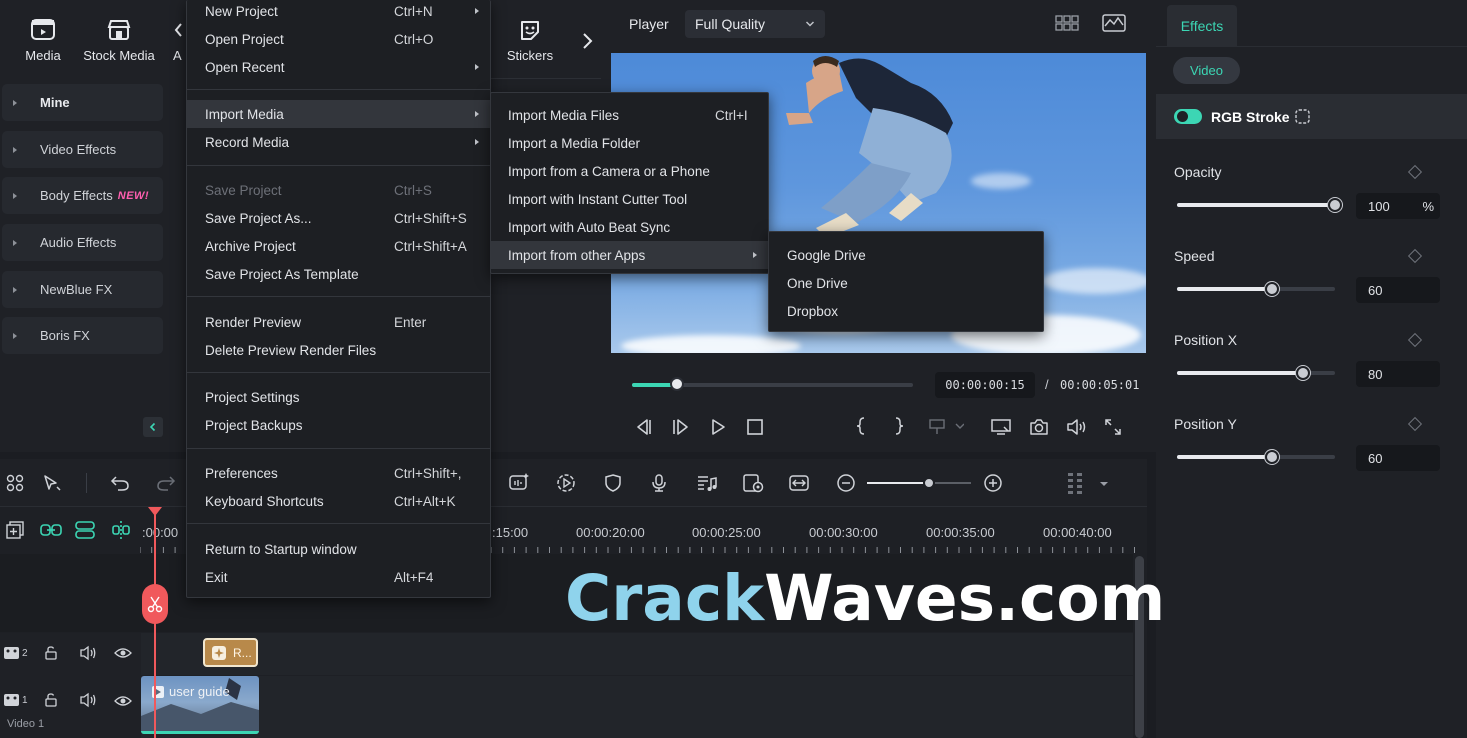  What do you see at coordinates (629, 115) in the screenshot?
I see `menu-item-import-media-files: Import Media Files Ctrl+I` at bounding box center [629, 115].